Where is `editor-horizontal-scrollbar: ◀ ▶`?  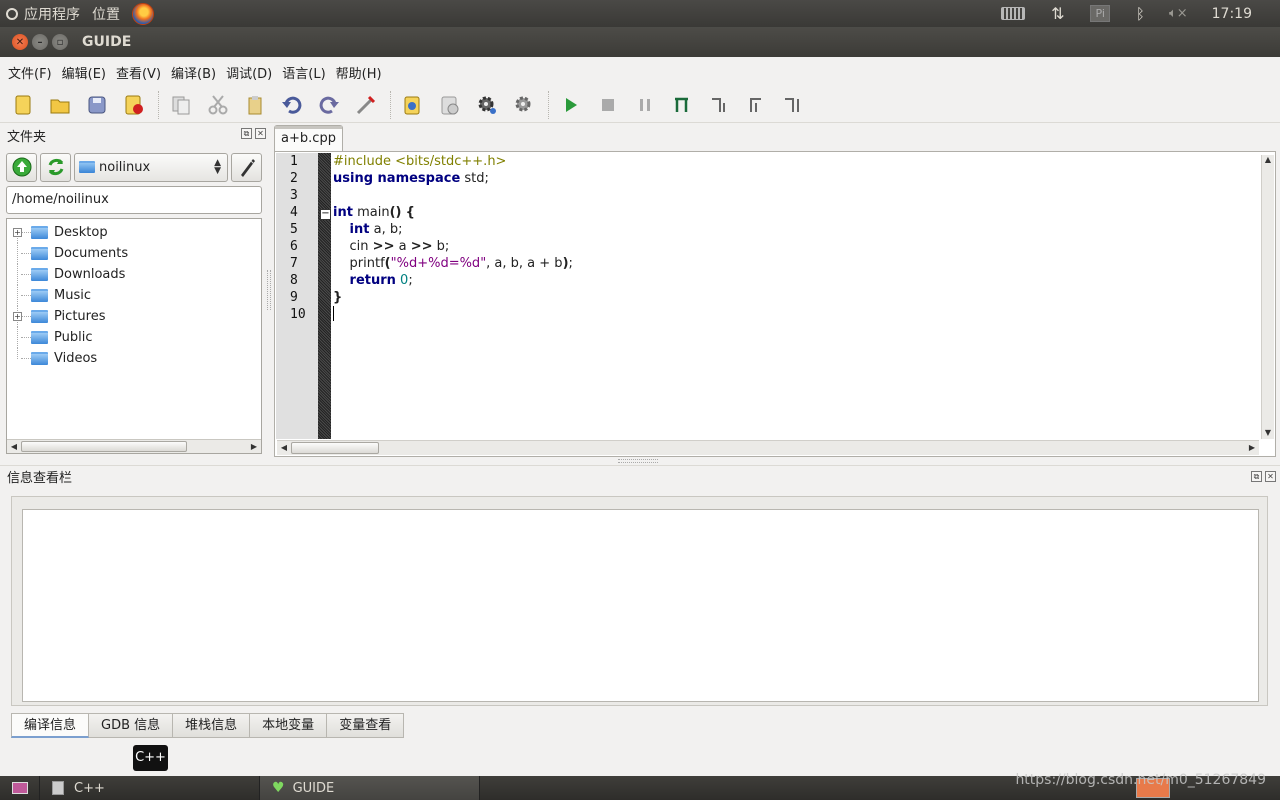 editor-horizontal-scrollbar: ◀ ▶ is located at coordinates (768, 447).